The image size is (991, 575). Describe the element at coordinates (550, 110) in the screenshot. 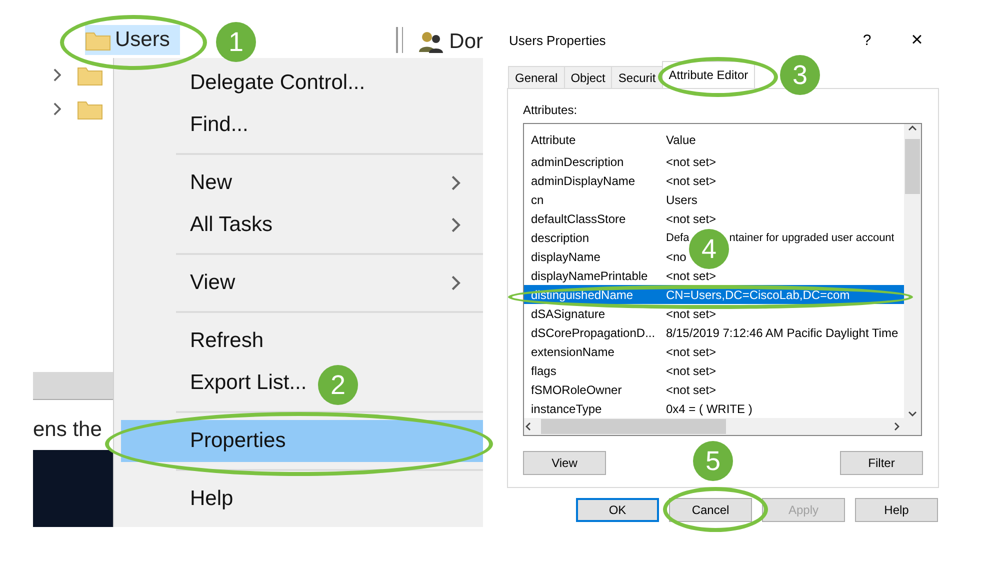

I see `attributes-label: Attributes:` at that location.